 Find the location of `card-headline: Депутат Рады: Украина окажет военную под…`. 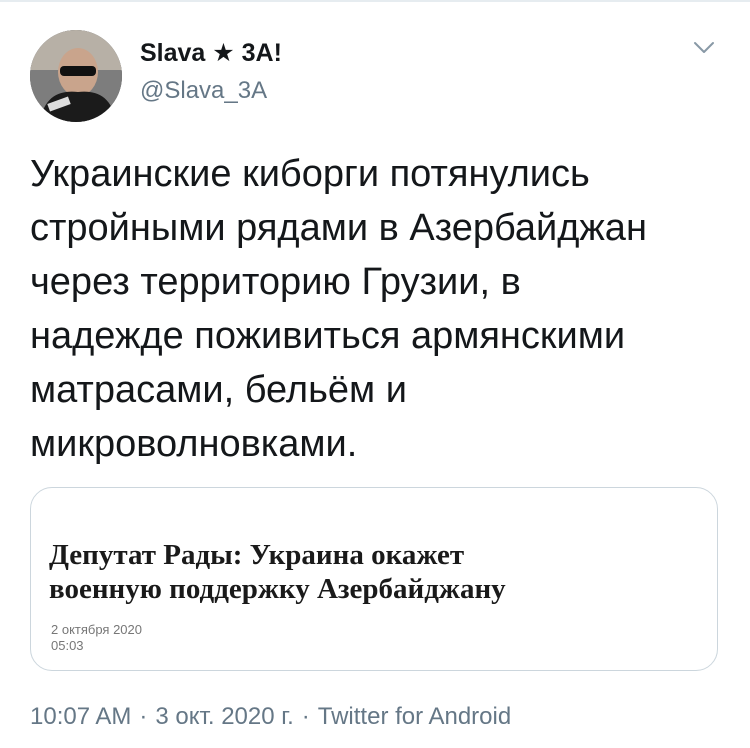

card-headline: Депутат Рады: Украина окажет военную под… is located at coordinates (277, 572).